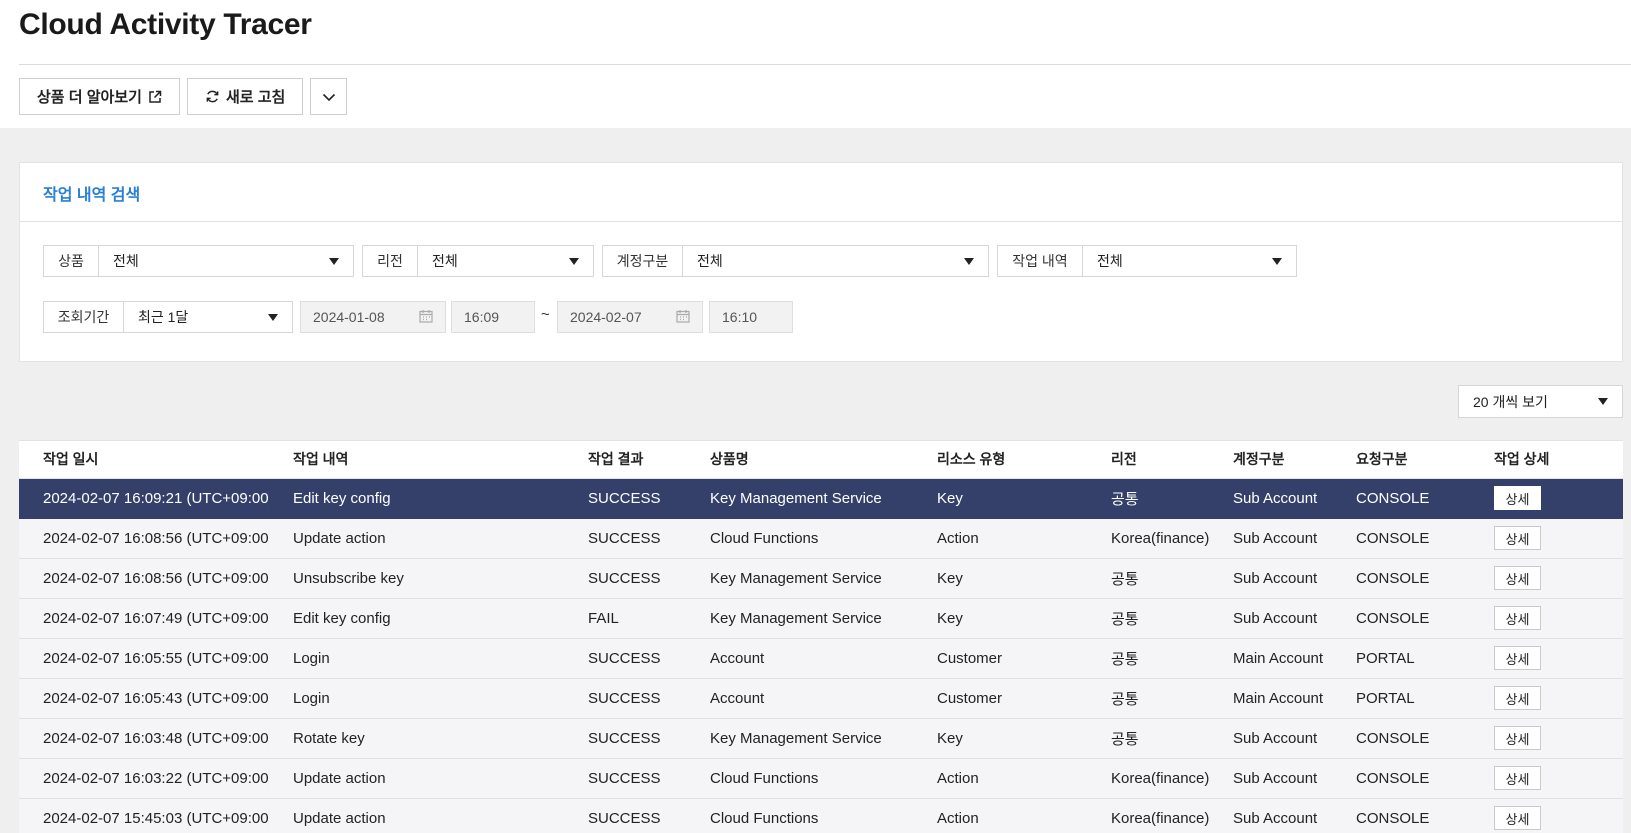 This screenshot has height=833, width=1631. Describe the element at coordinates (799, 460) in the screenshot. I see `column-header: 상품명` at that location.